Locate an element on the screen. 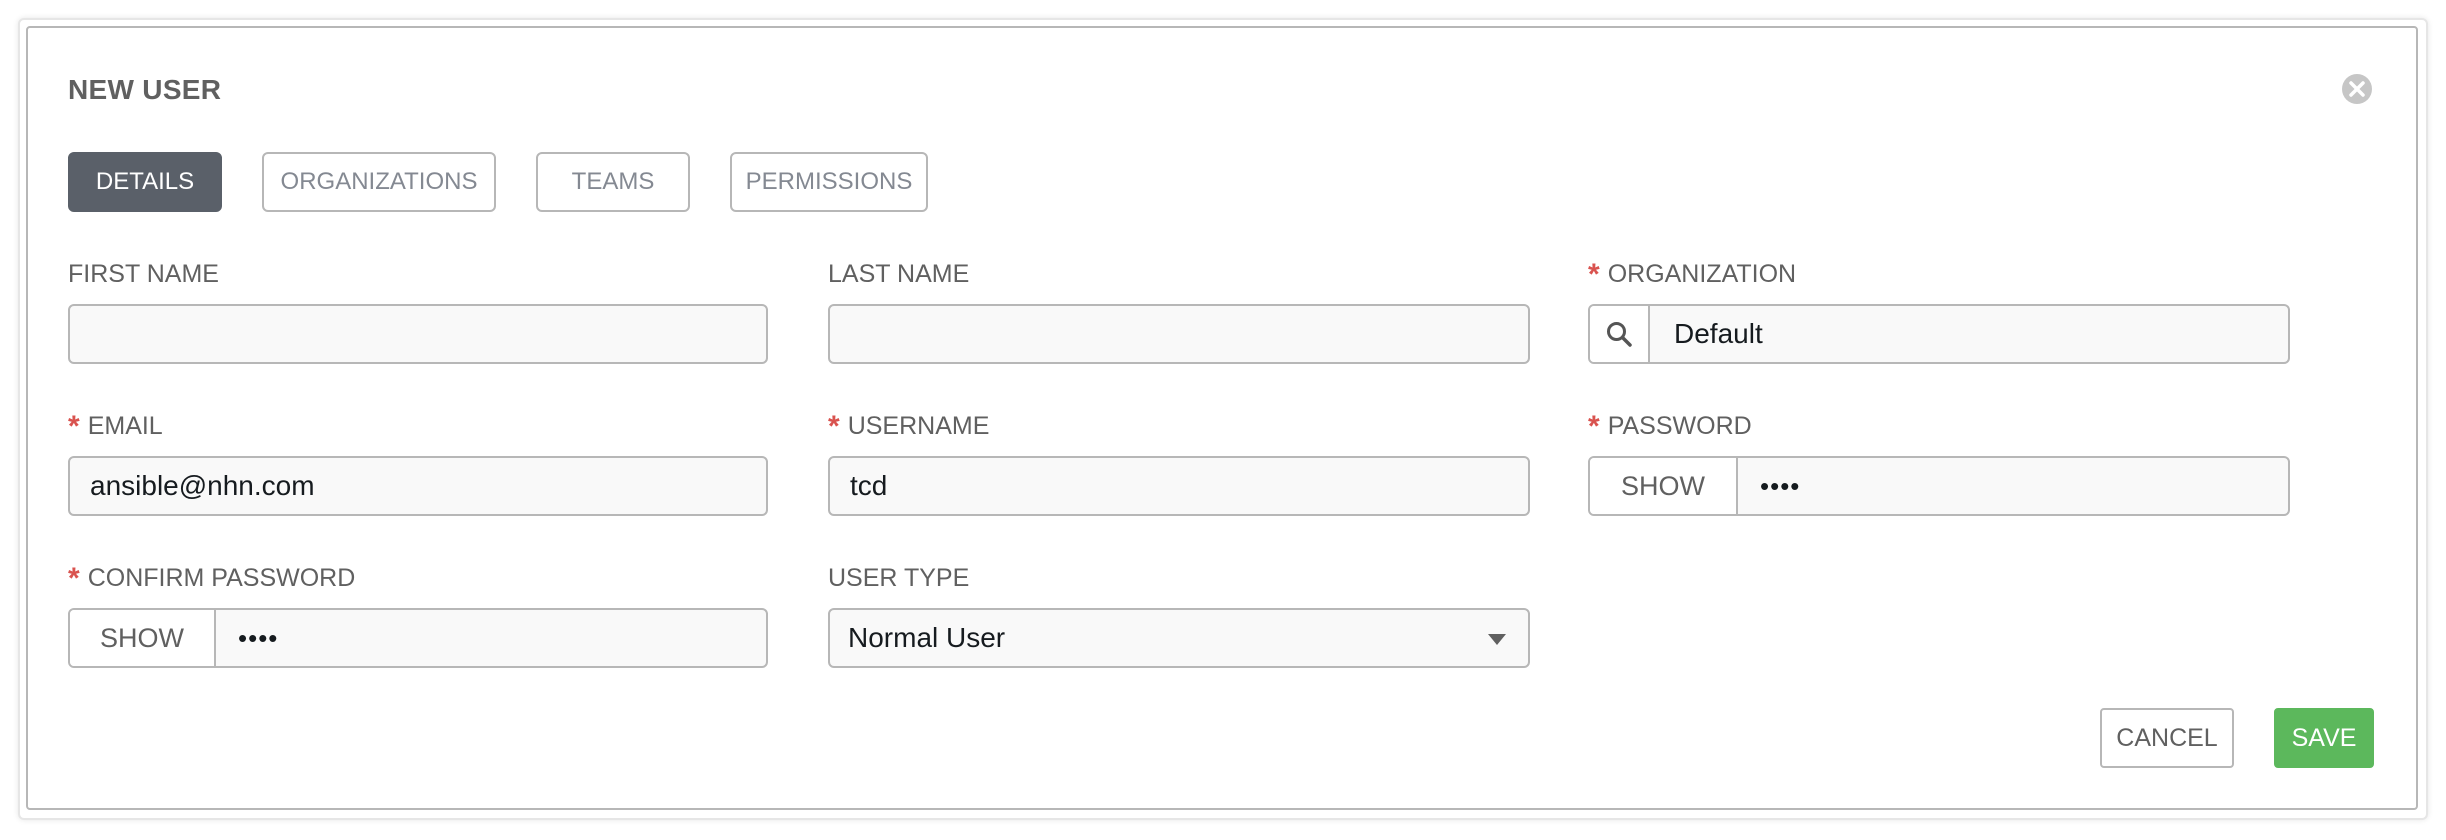  organization-label-wrap: * ORGANIZATION is located at coordinates (1692, 275).